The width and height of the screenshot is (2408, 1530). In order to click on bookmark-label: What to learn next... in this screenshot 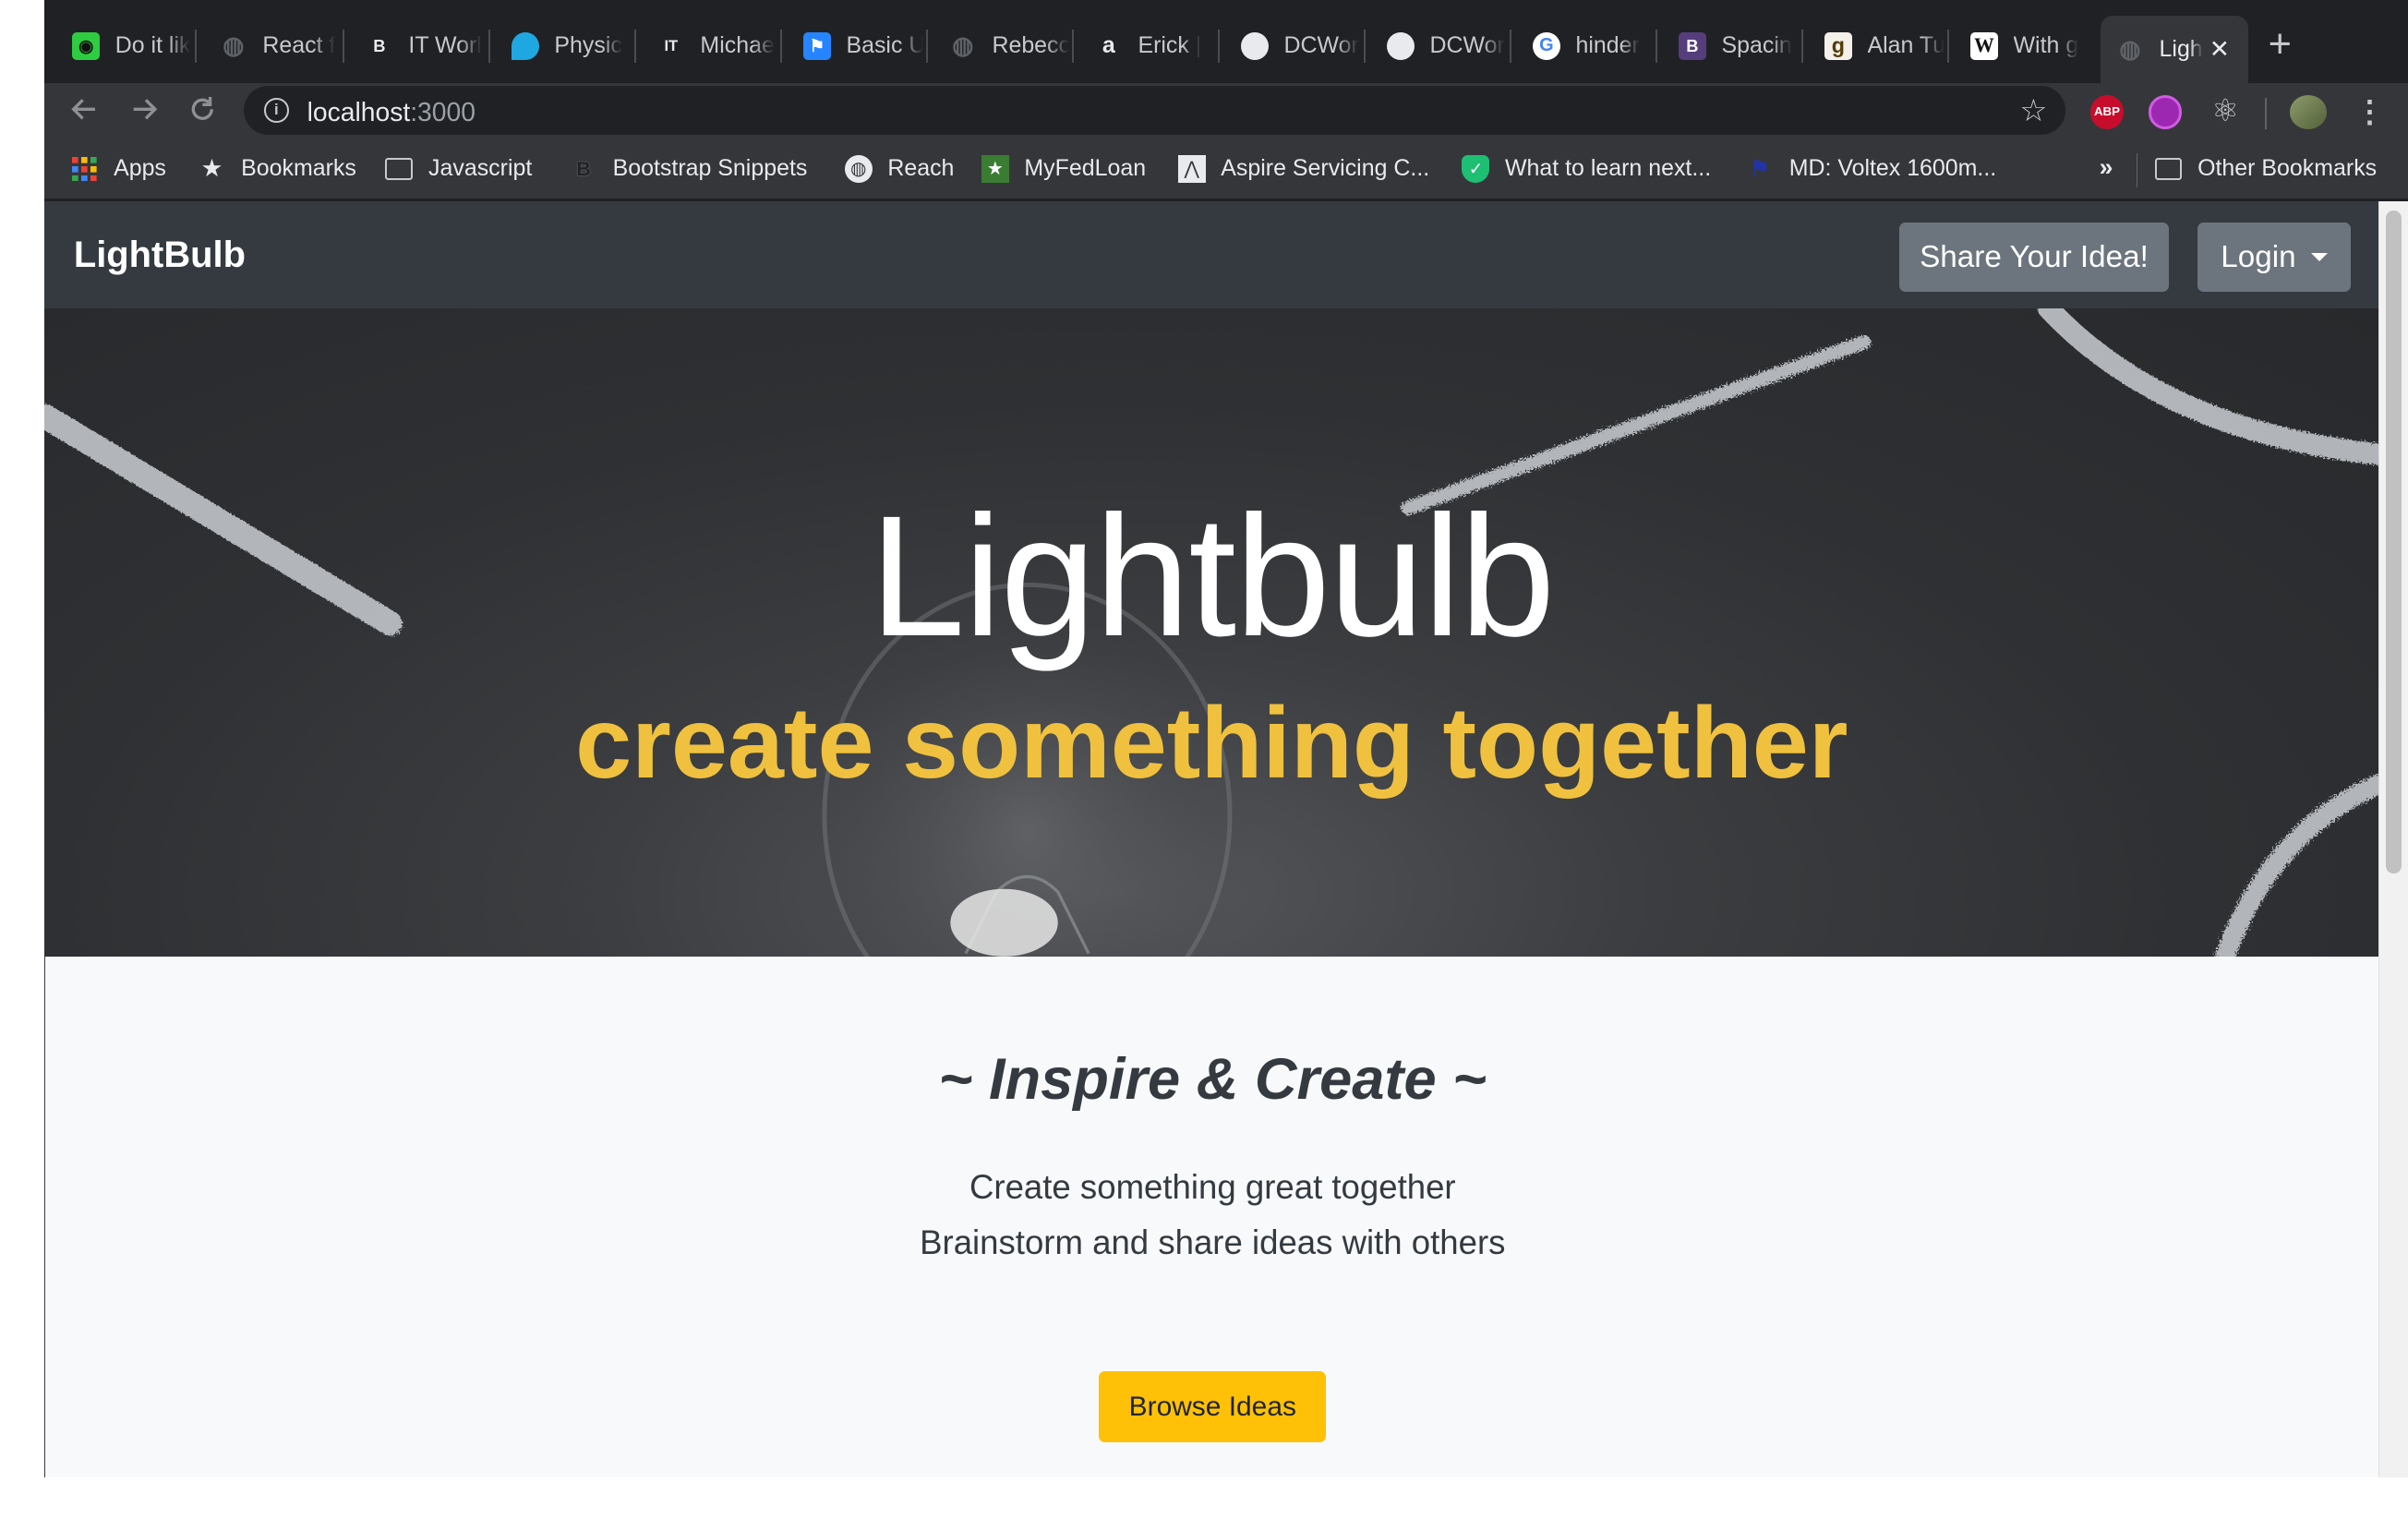, I will do `click(1608, 168)`.